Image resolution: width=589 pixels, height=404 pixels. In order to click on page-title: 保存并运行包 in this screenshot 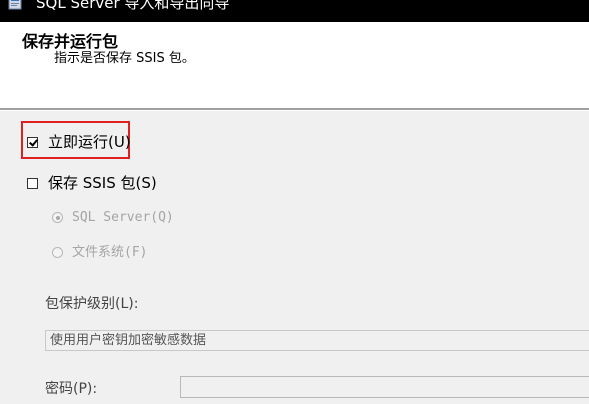, I will do `click(70, 41)`.